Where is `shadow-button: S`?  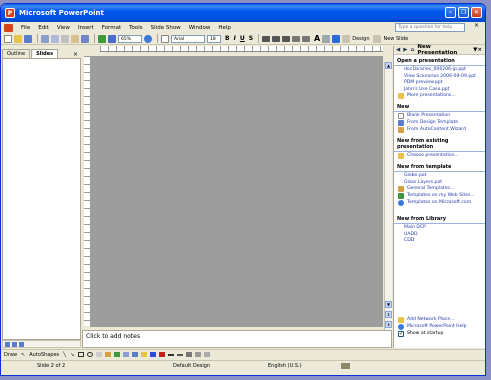
shadow-button: S is located at coordinates (251, 38).